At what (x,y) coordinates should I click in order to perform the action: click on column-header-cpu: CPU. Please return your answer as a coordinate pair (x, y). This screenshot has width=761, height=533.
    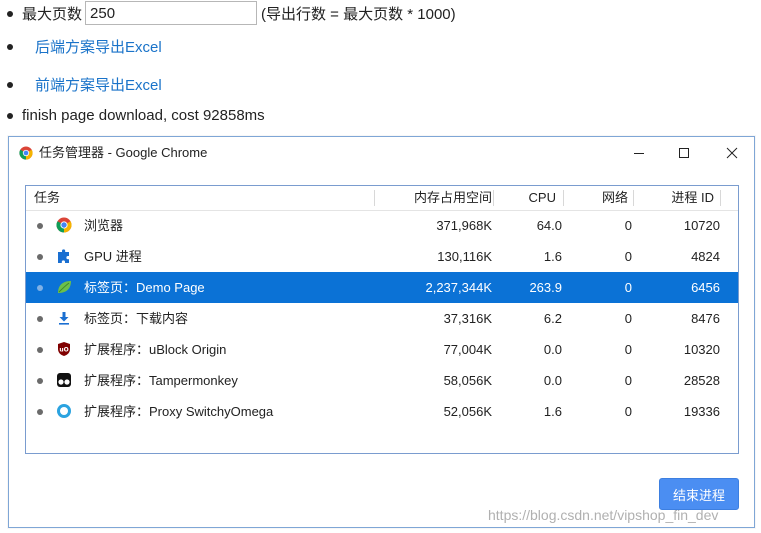
    Looking at the image, I should click on (542, 198).